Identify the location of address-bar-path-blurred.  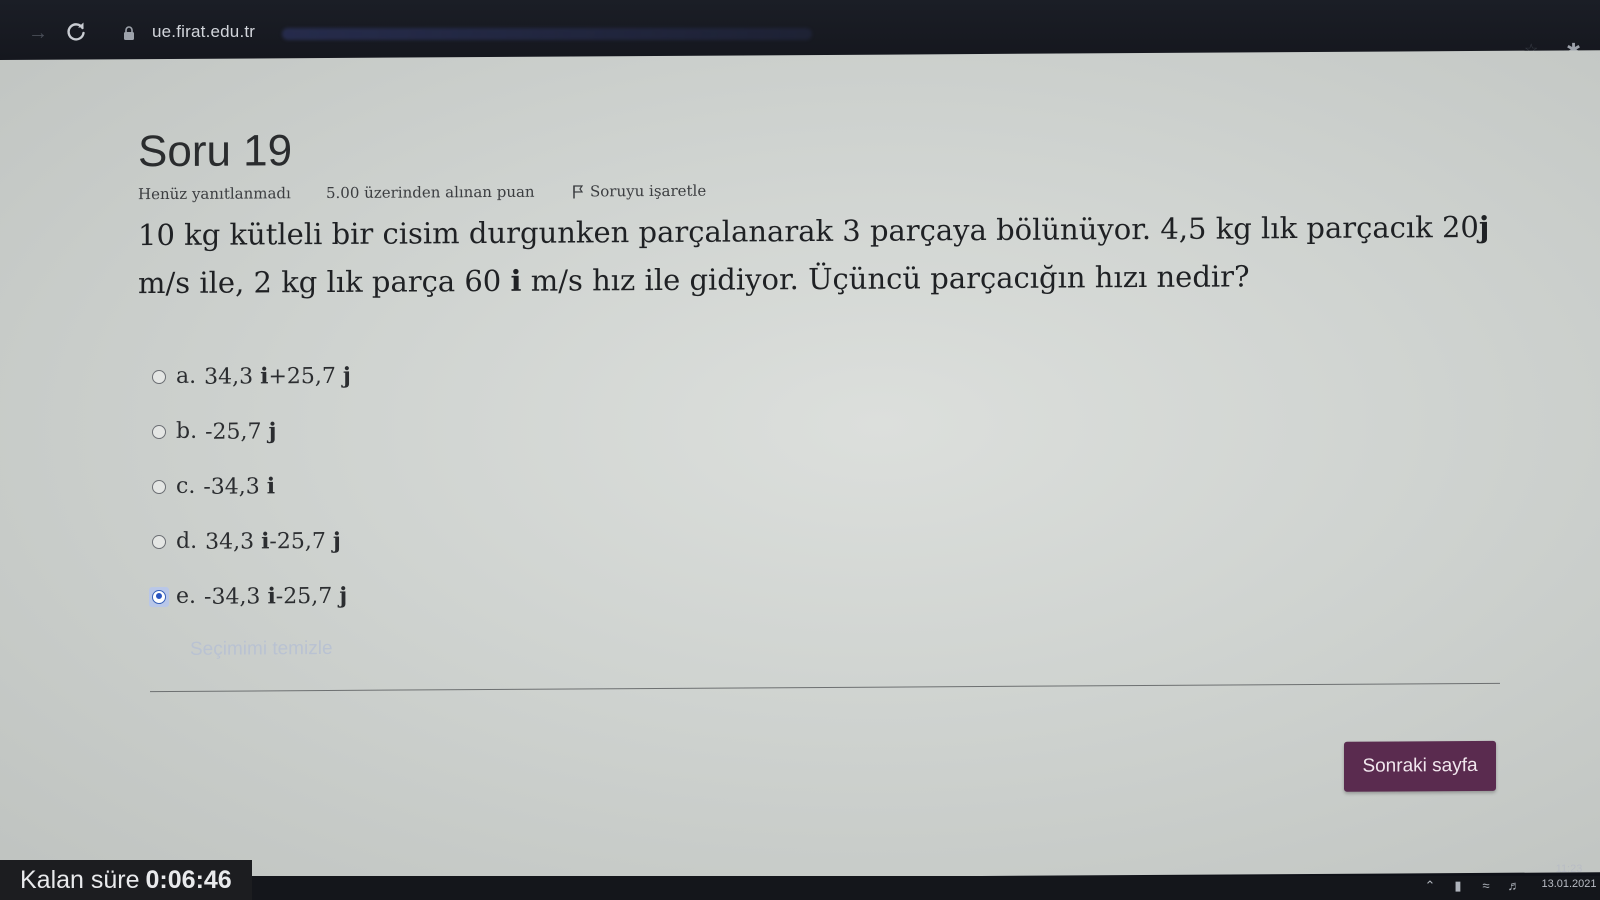
(547, 34).